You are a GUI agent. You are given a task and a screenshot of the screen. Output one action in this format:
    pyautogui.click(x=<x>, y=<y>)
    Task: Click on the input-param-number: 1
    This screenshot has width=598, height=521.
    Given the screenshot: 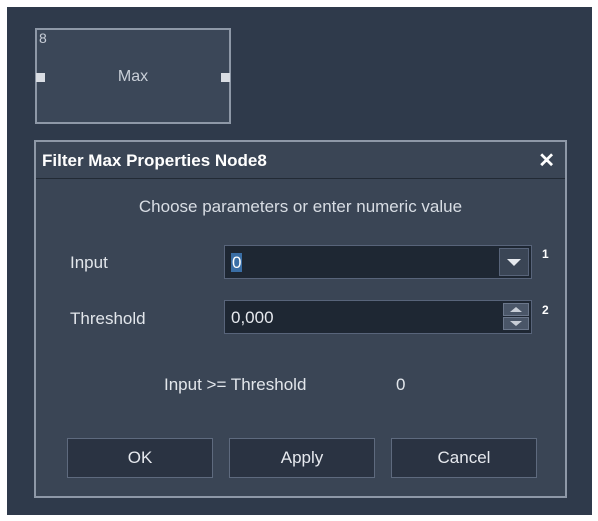 What is the action you would take?
    pyautogui.click(x=545, y=254)
    